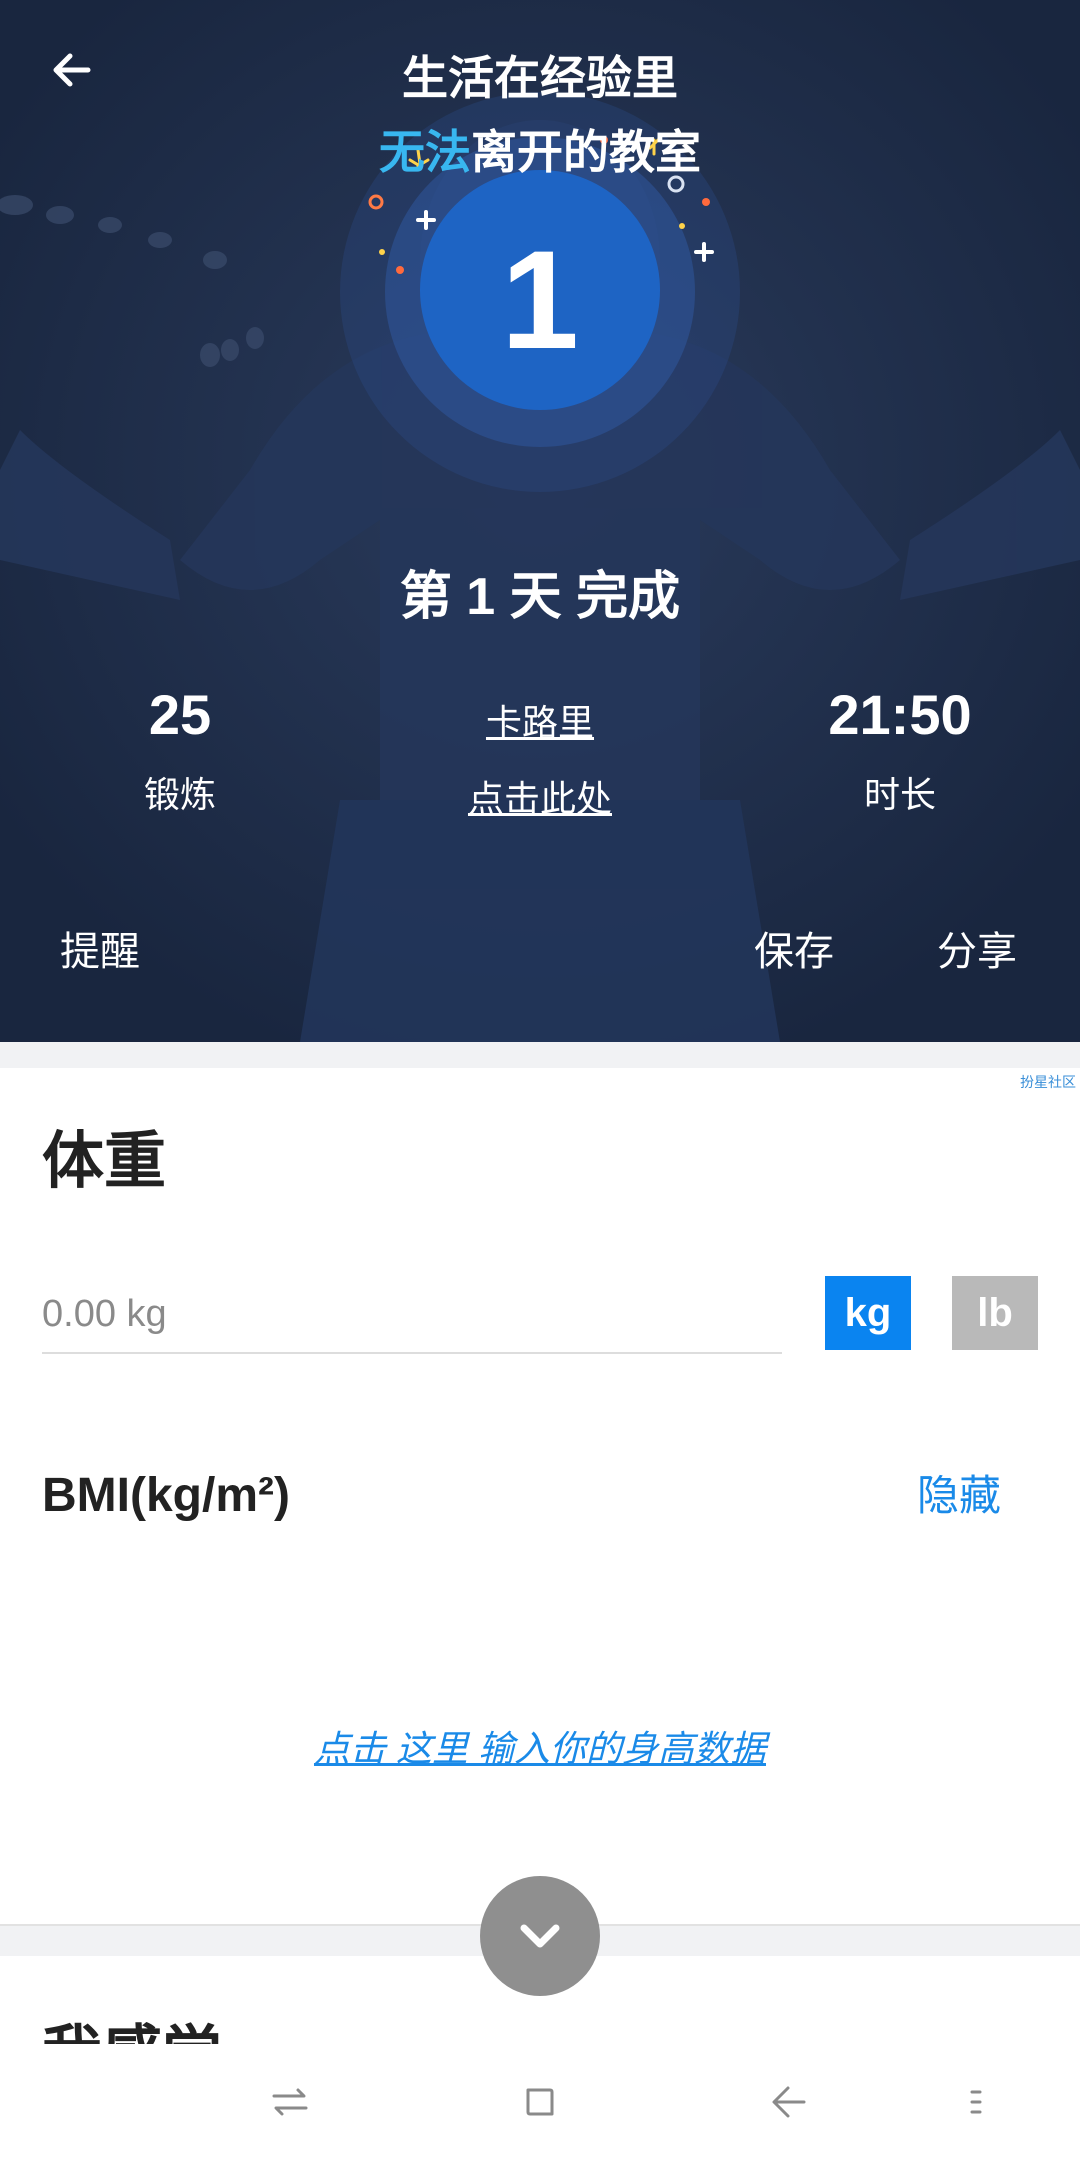 Image resolution: width=1080 pixels, height=2160 pixels. Describe the element at coordinates (540, 723) in the screenshot. I see `calories-label-link: 卡路里` at that location.